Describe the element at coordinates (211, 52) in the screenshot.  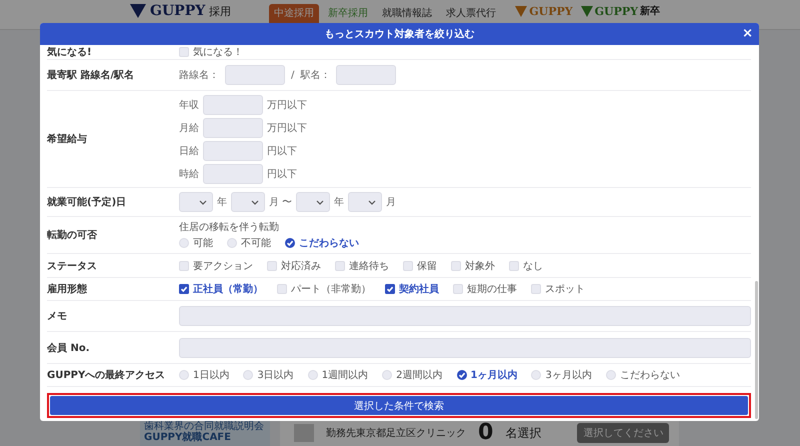
I see `checkbox-option: 気になる！` at that location.